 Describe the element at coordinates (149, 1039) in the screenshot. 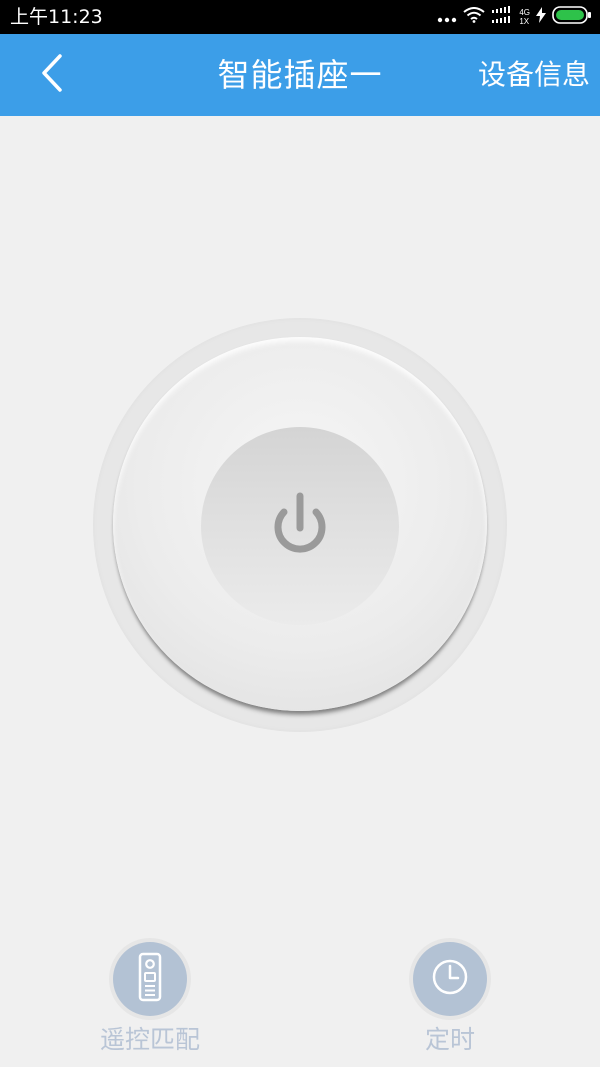

I see `remote-match-label: 遥控匹配` at that location.